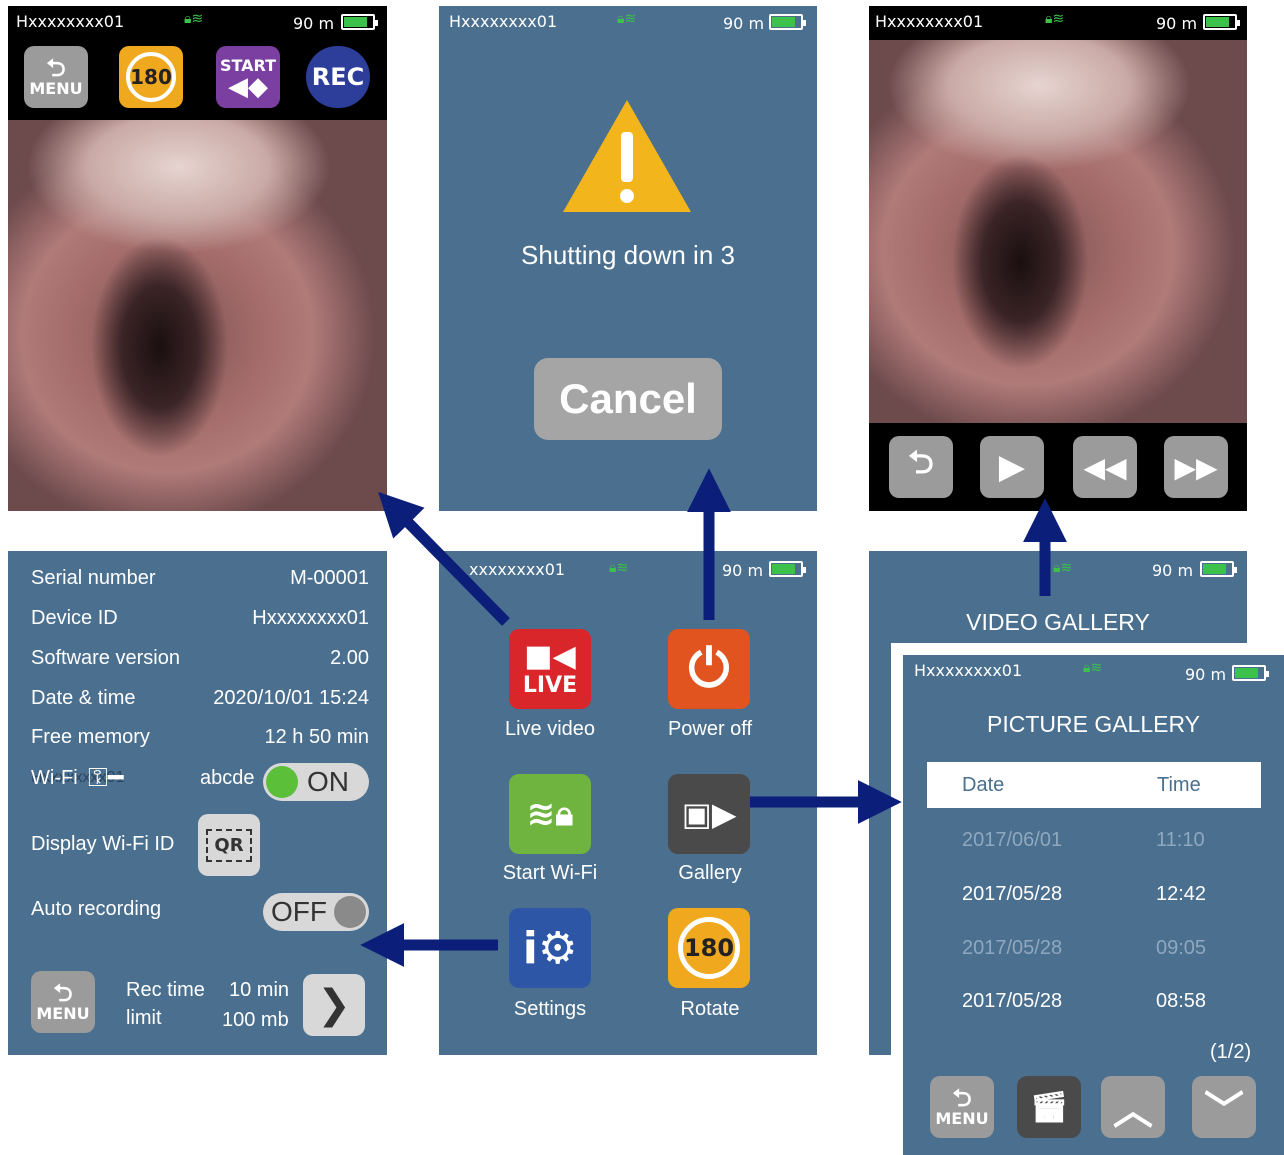  What do you see at coordinates (74, 618) in the screenshot?
I see `device-id-label: Device ID` at bounding box center [74, 618].